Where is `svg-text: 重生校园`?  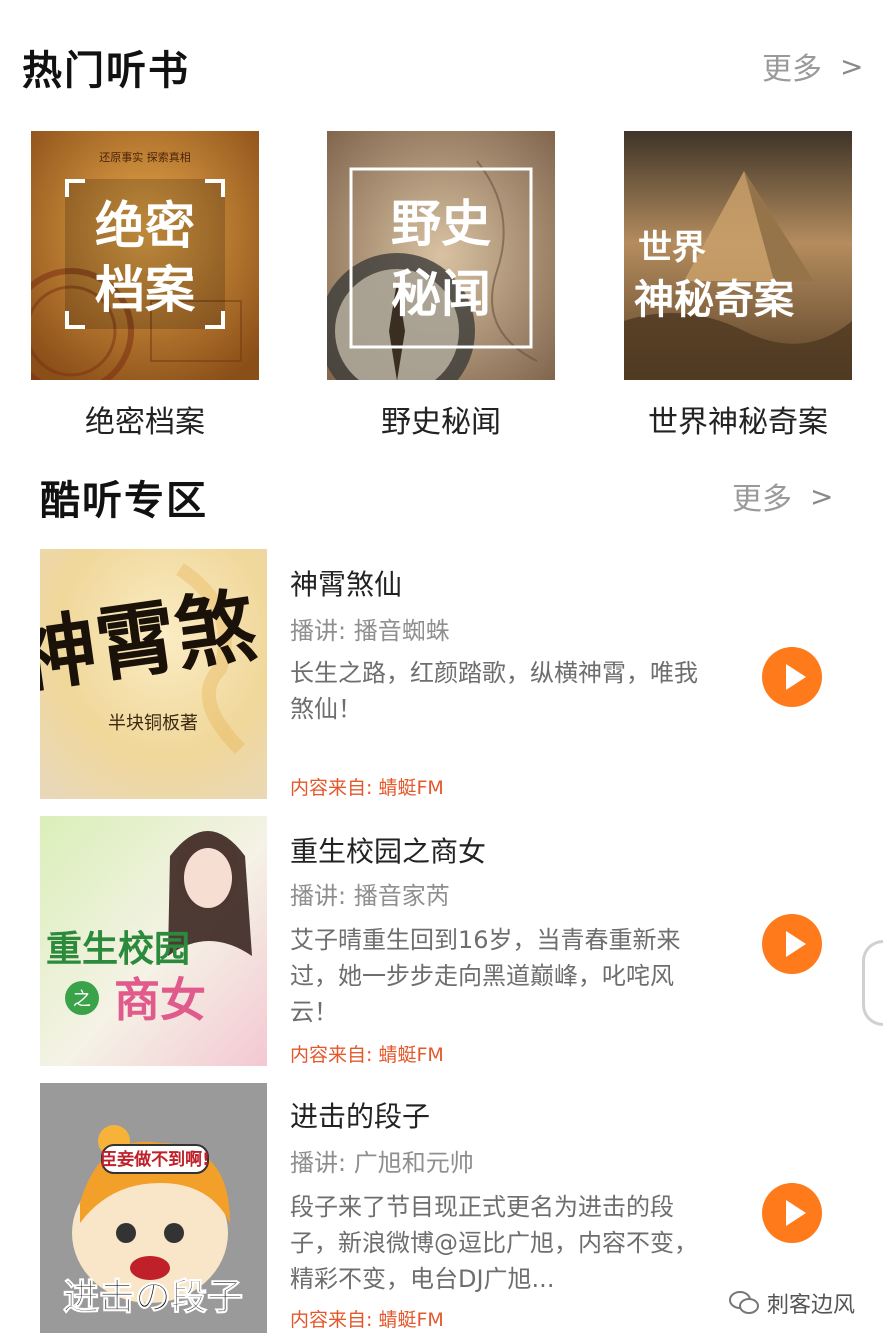
svg-text: 重生校园 is located at coordinates (118, 949).